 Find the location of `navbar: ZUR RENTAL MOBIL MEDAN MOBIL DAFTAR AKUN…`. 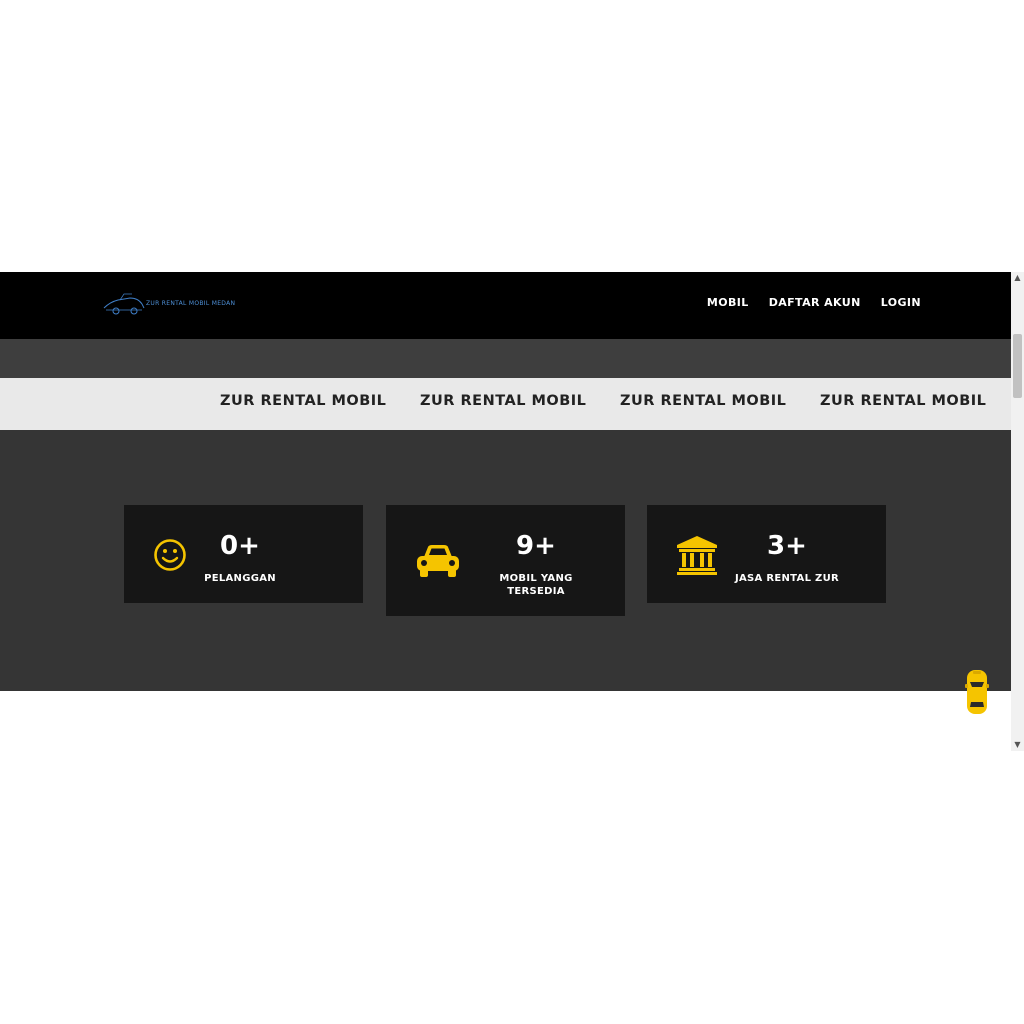

navbar: ZUR RENTAL MOBIL MEDAN MOBIL DAFTAR AKUN… is located at coordinates (505, 305).